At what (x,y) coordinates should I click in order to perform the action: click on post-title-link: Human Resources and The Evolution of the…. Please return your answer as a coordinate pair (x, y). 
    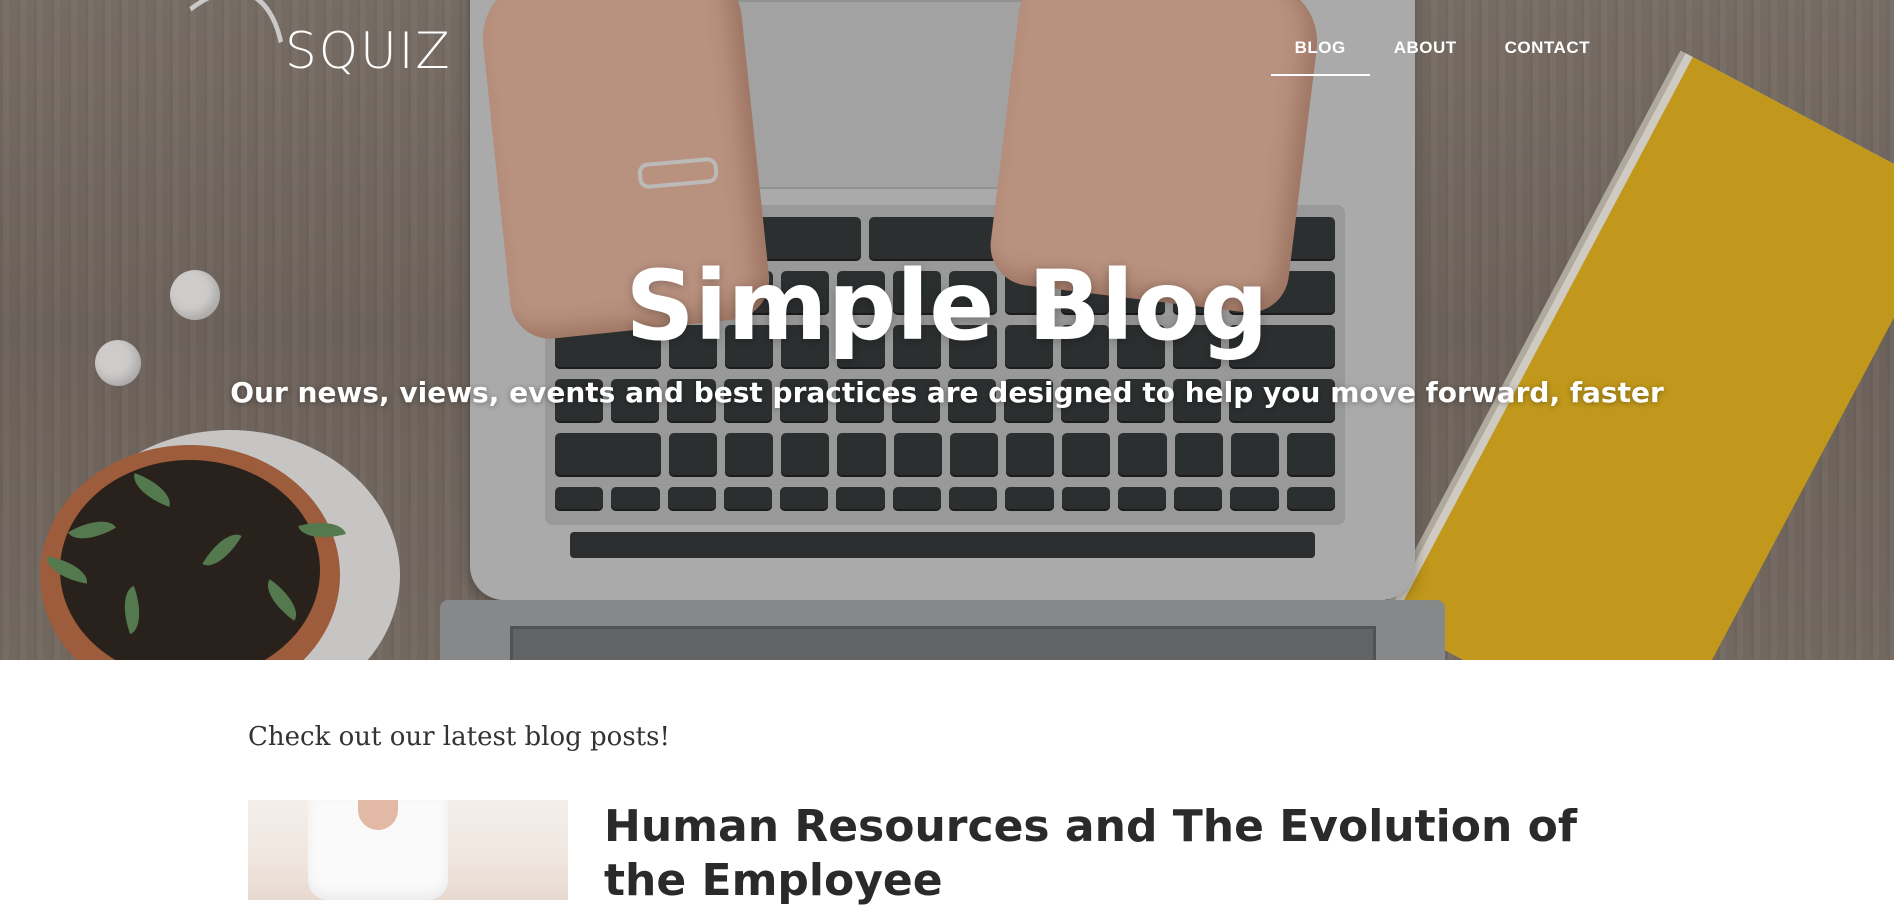
    Looking at the image, I should click on (1129, 854).